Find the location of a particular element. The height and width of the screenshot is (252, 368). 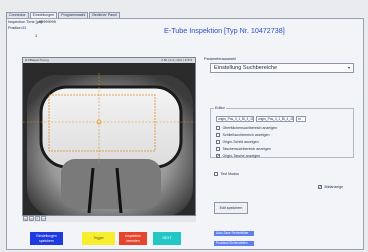

parameter-label: Parameterauswahl is located at coordinates (220, 59).